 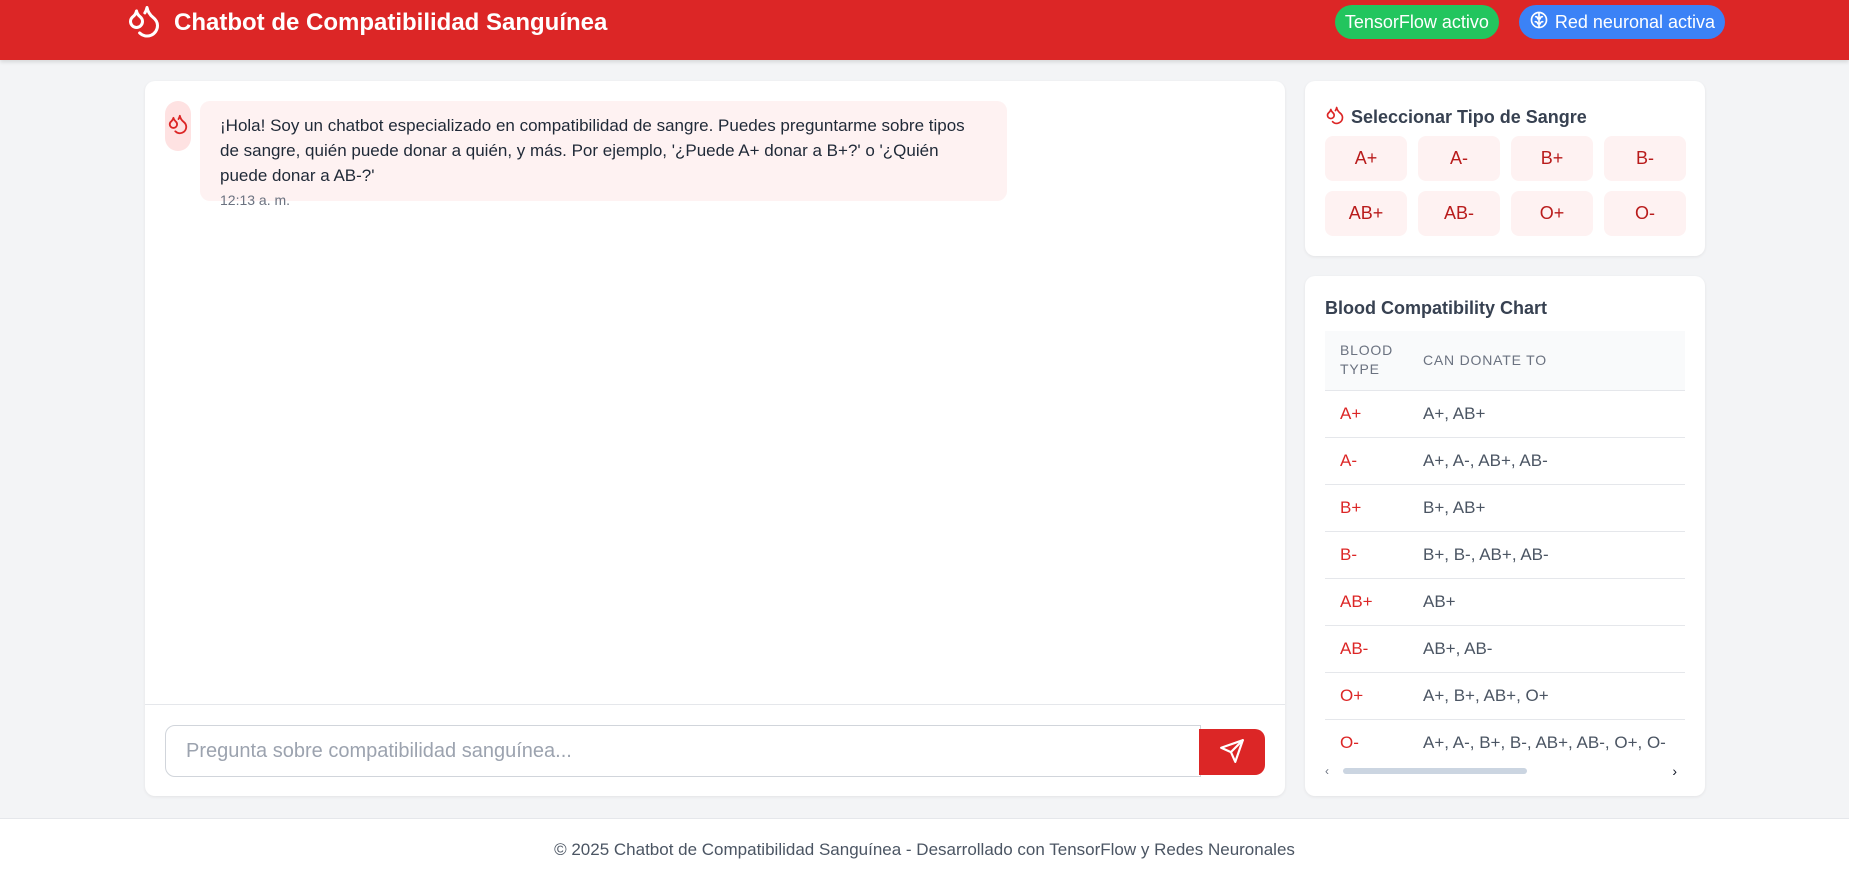 I want to click on table-row: A+ A+, AB+, so click(x=1505, y=414).